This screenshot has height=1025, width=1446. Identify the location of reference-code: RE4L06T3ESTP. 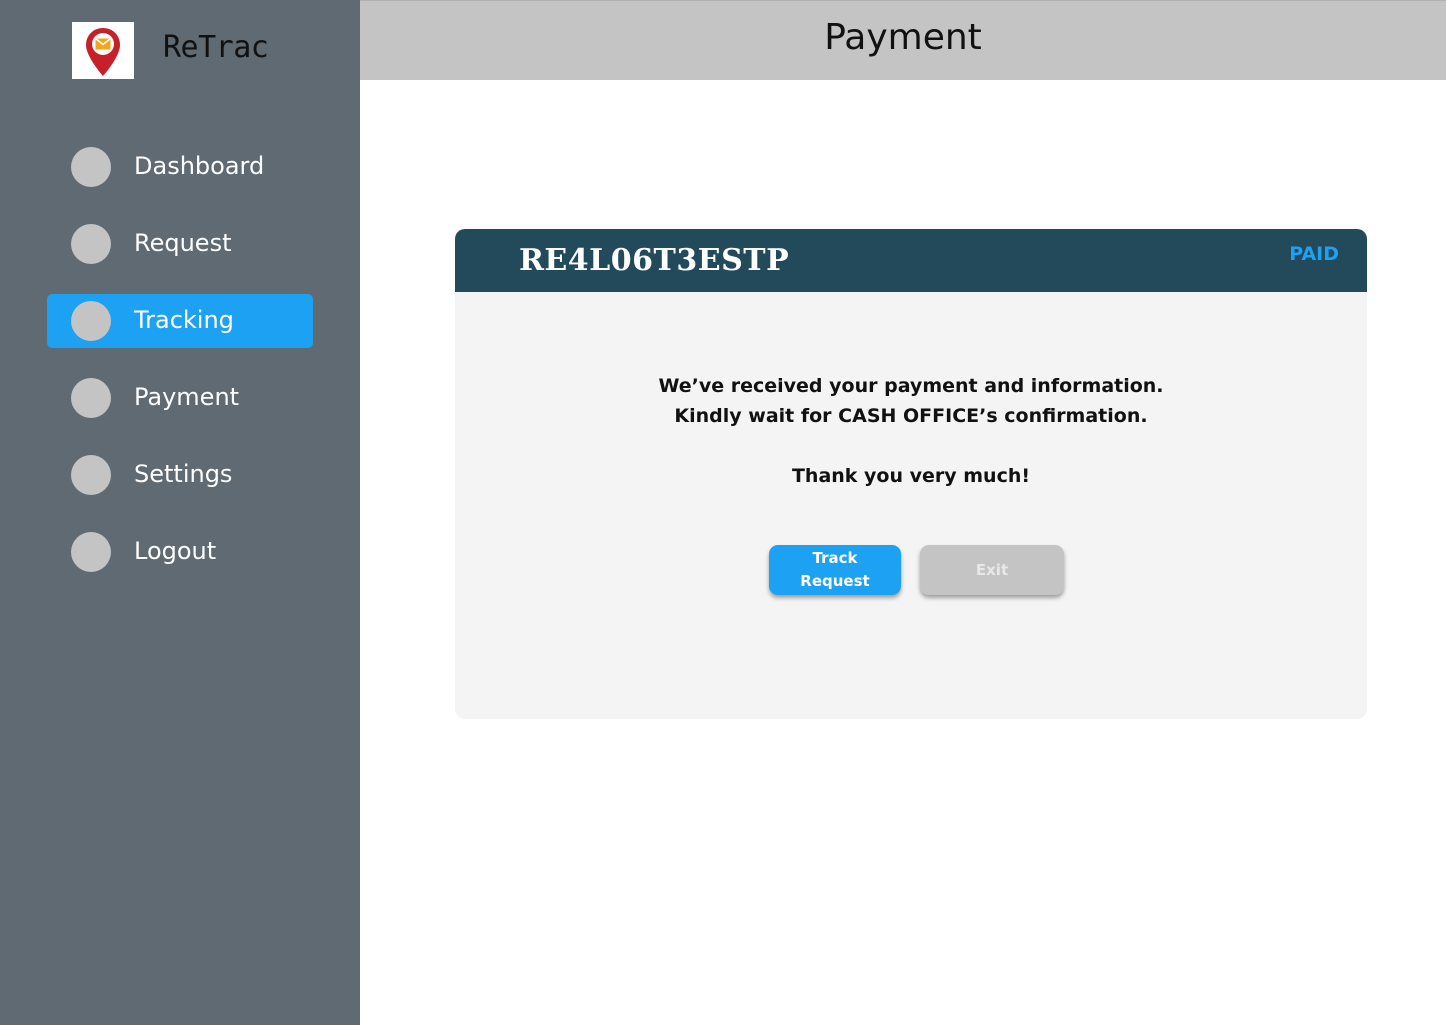
(654, 260).